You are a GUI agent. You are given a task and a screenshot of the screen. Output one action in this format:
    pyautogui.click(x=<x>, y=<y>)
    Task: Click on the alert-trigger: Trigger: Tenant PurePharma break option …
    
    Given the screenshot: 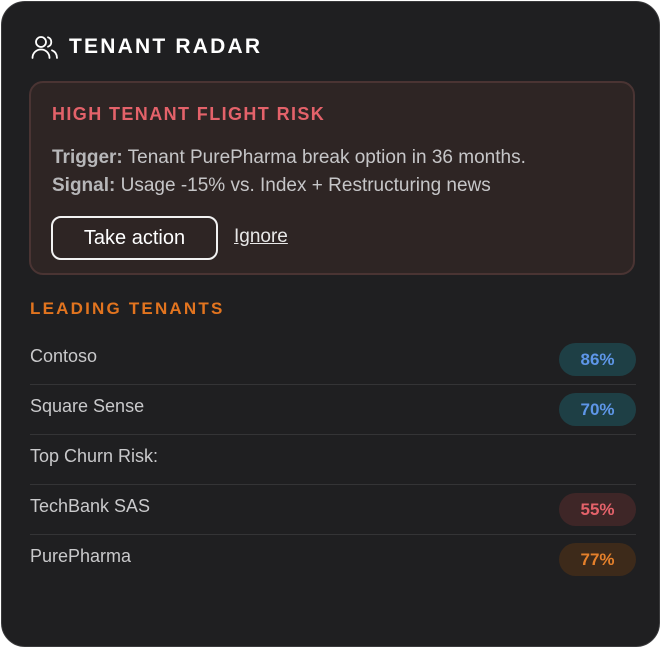 What is the action you would take?
    pyautogui.click(x=289, y=158)
    